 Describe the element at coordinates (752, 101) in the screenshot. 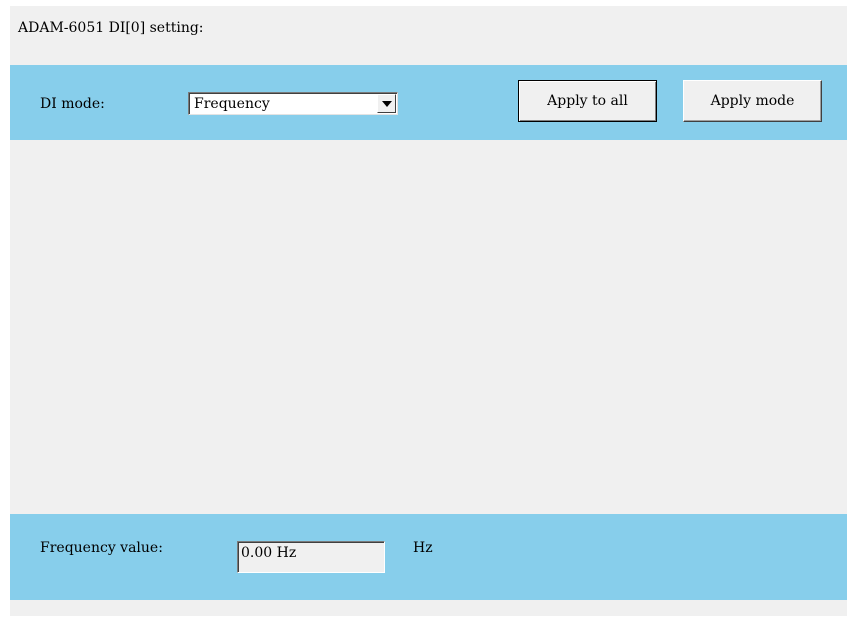

I see `apply-mode-button: Apply mode` at that location.